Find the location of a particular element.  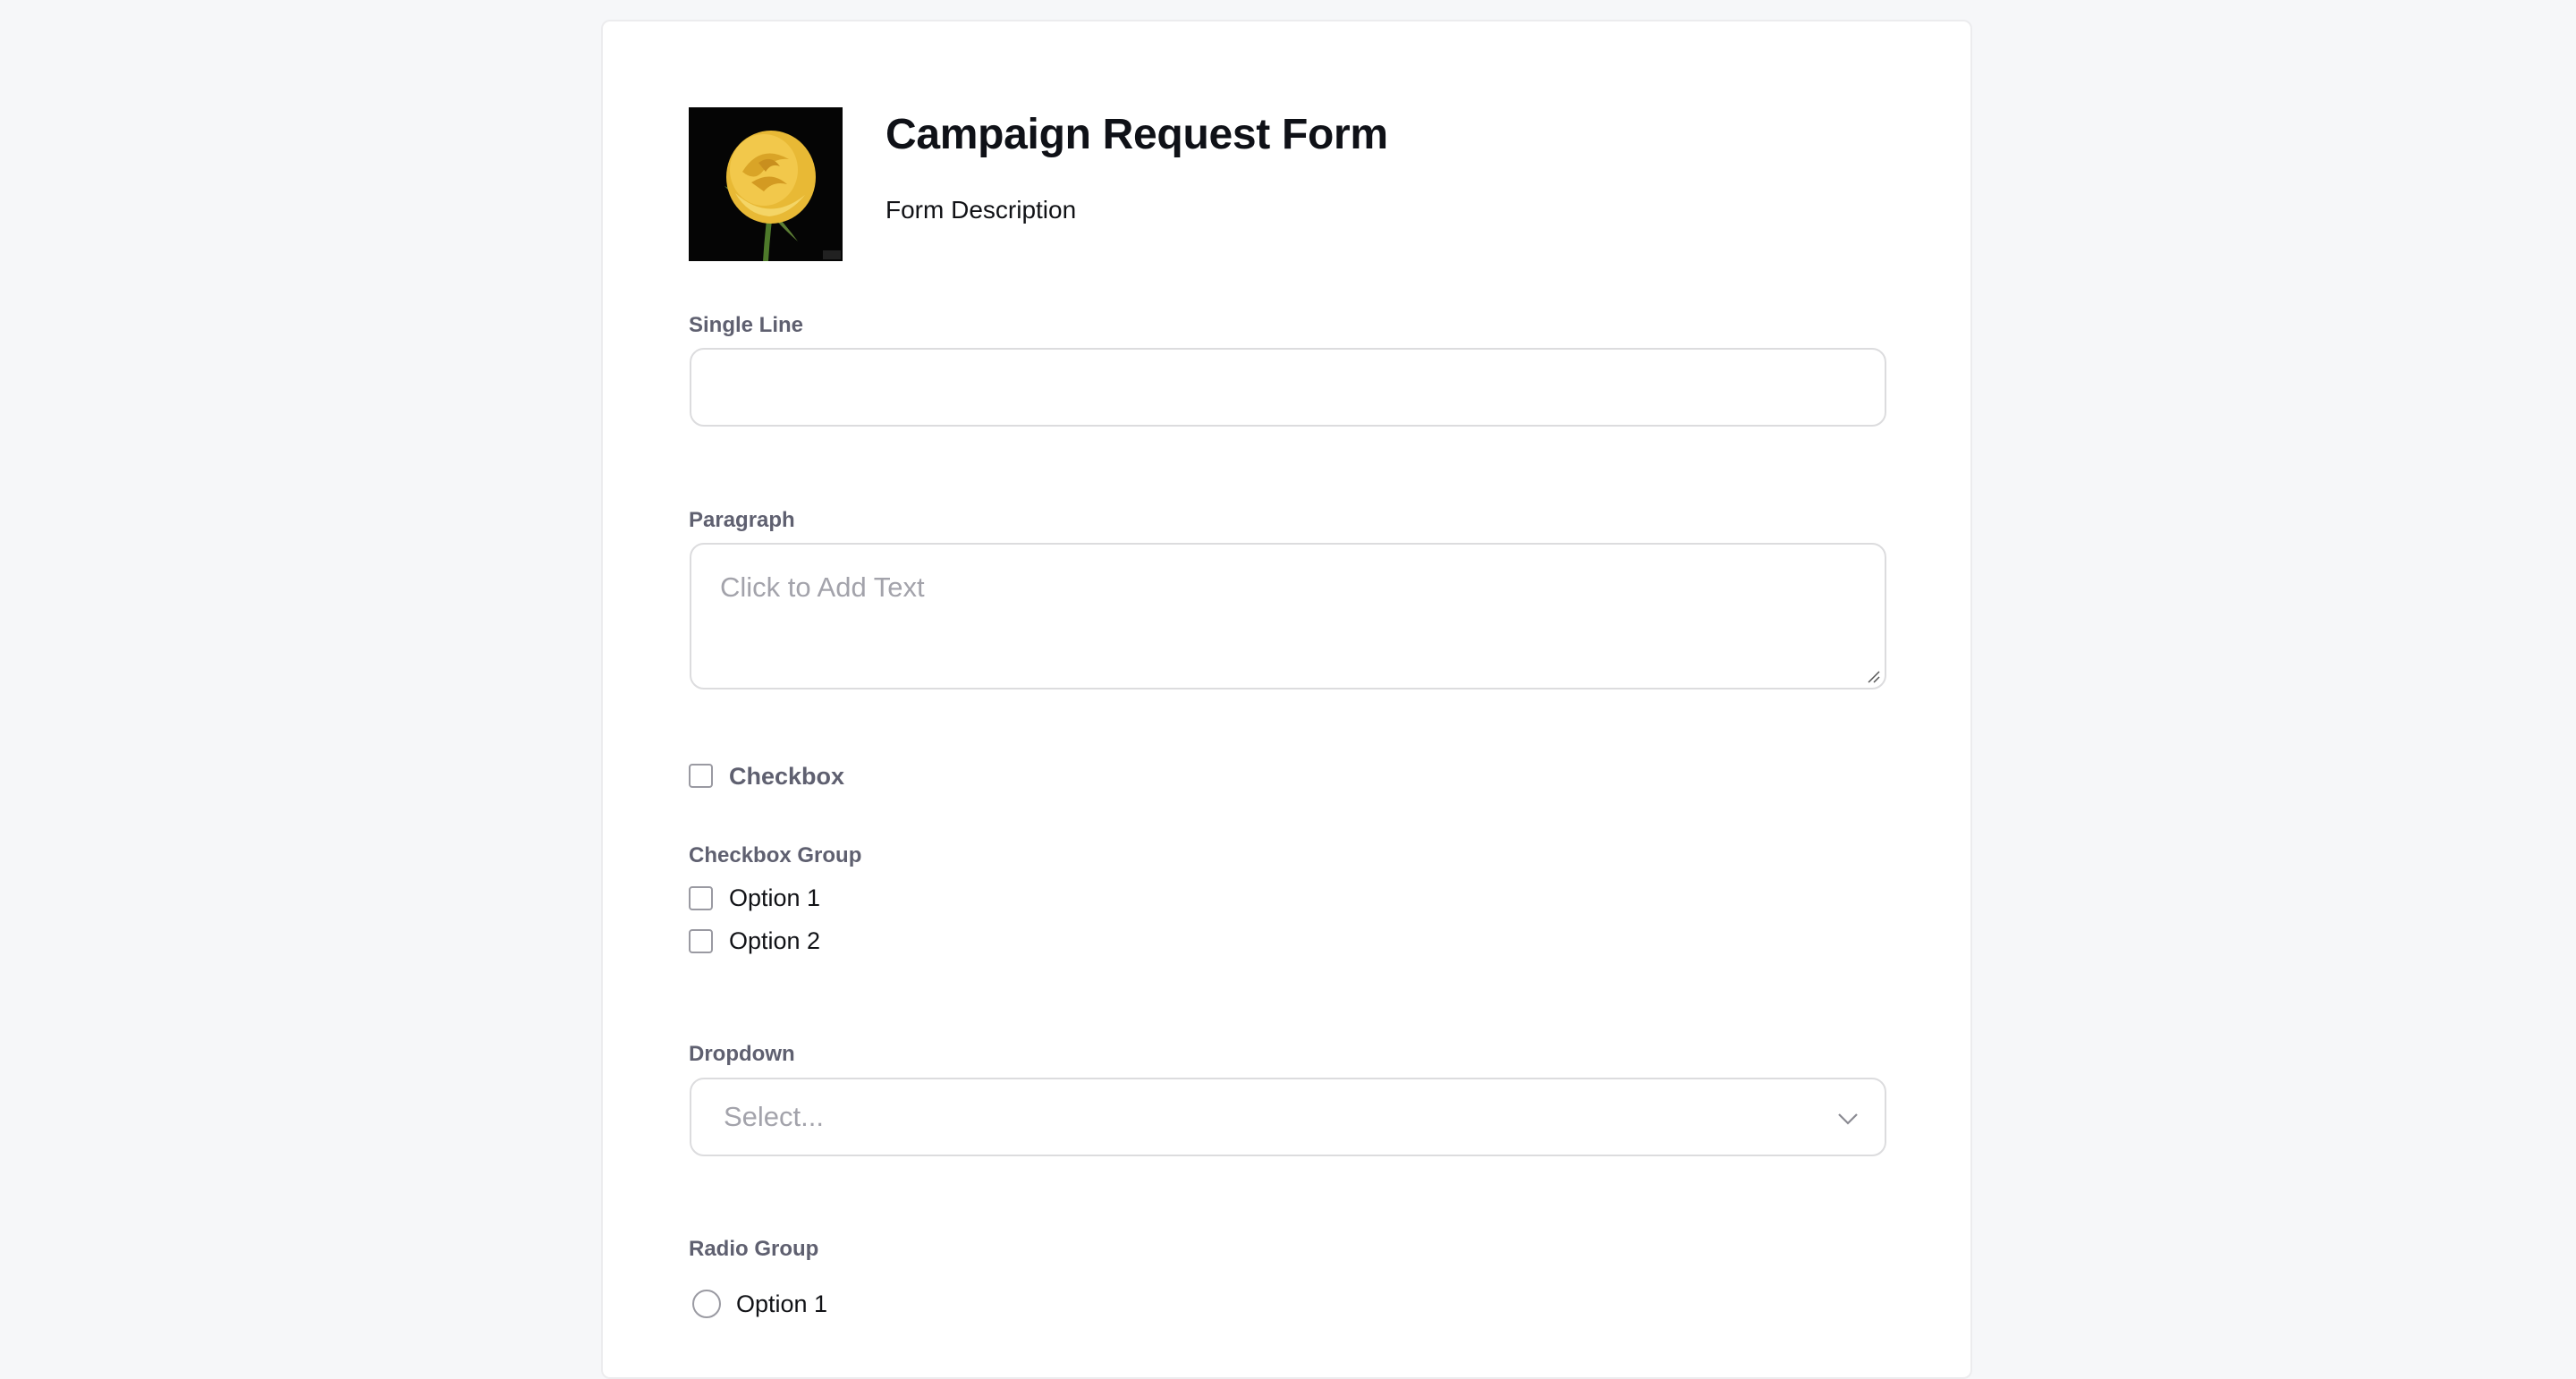

single-line-label: Single Line is located at coordinates (746, 325).